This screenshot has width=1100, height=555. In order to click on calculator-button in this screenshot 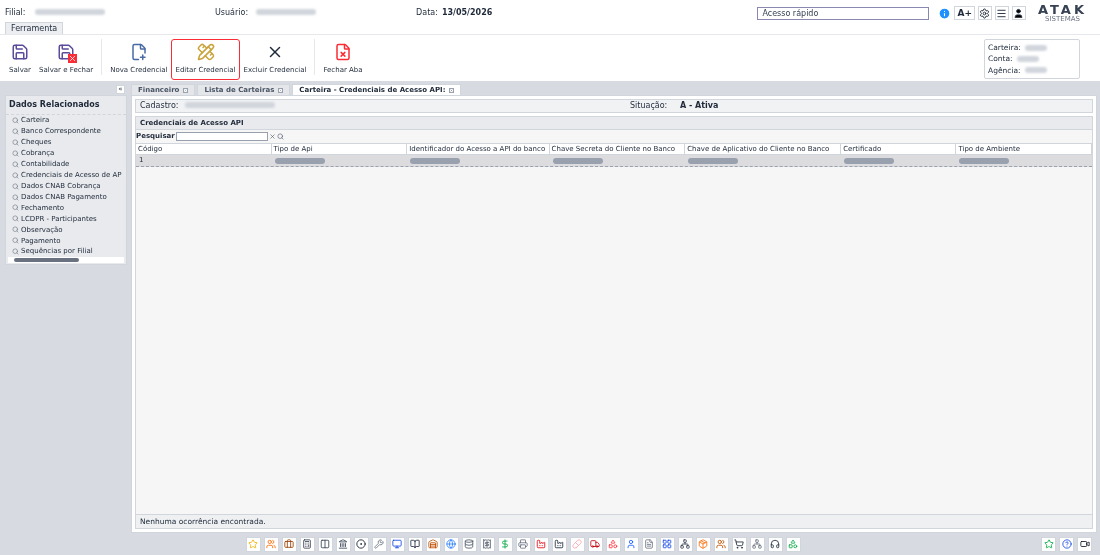, I will do `click(307, 544)`.